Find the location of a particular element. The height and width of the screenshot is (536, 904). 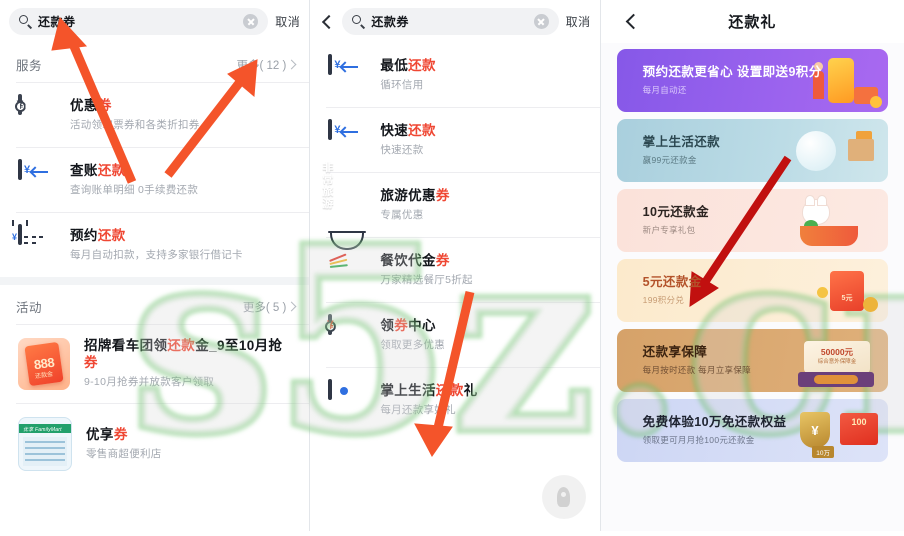

list-item-title: 招牌看车团领还款金_9至10月抢券 is located at coordinates (183, 354).